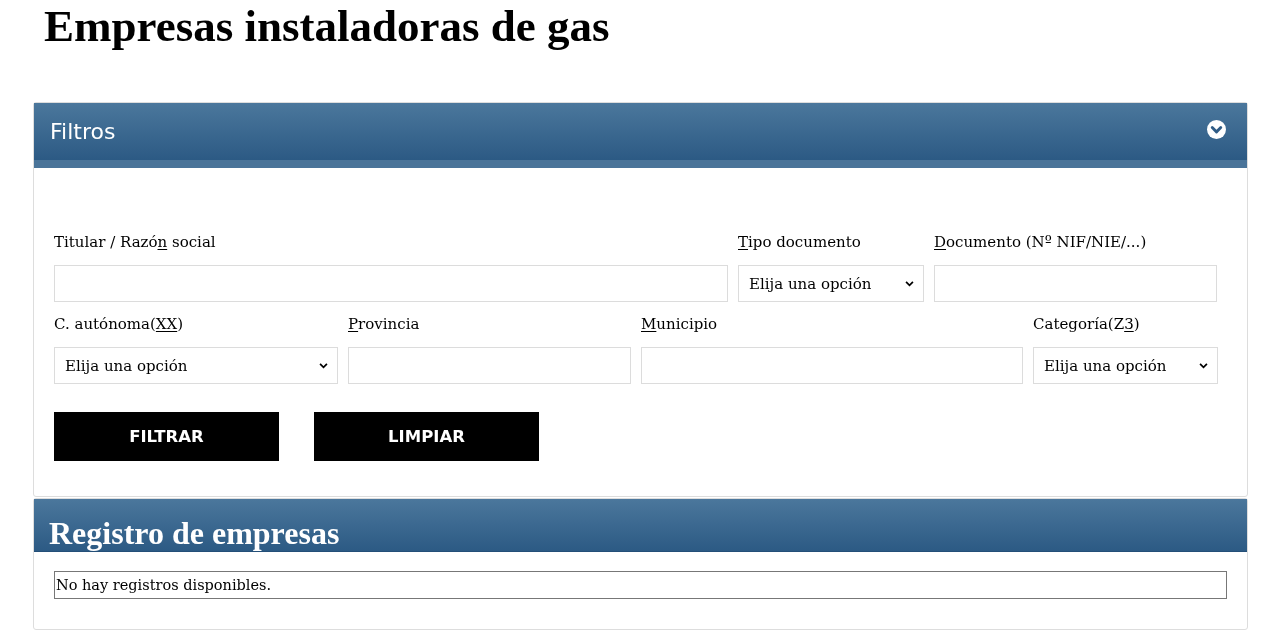  What do you see at coordinates (194, 533) in the screenshot?
I see `panel-title: Registro de empresas` at bounding box center [194, 533].